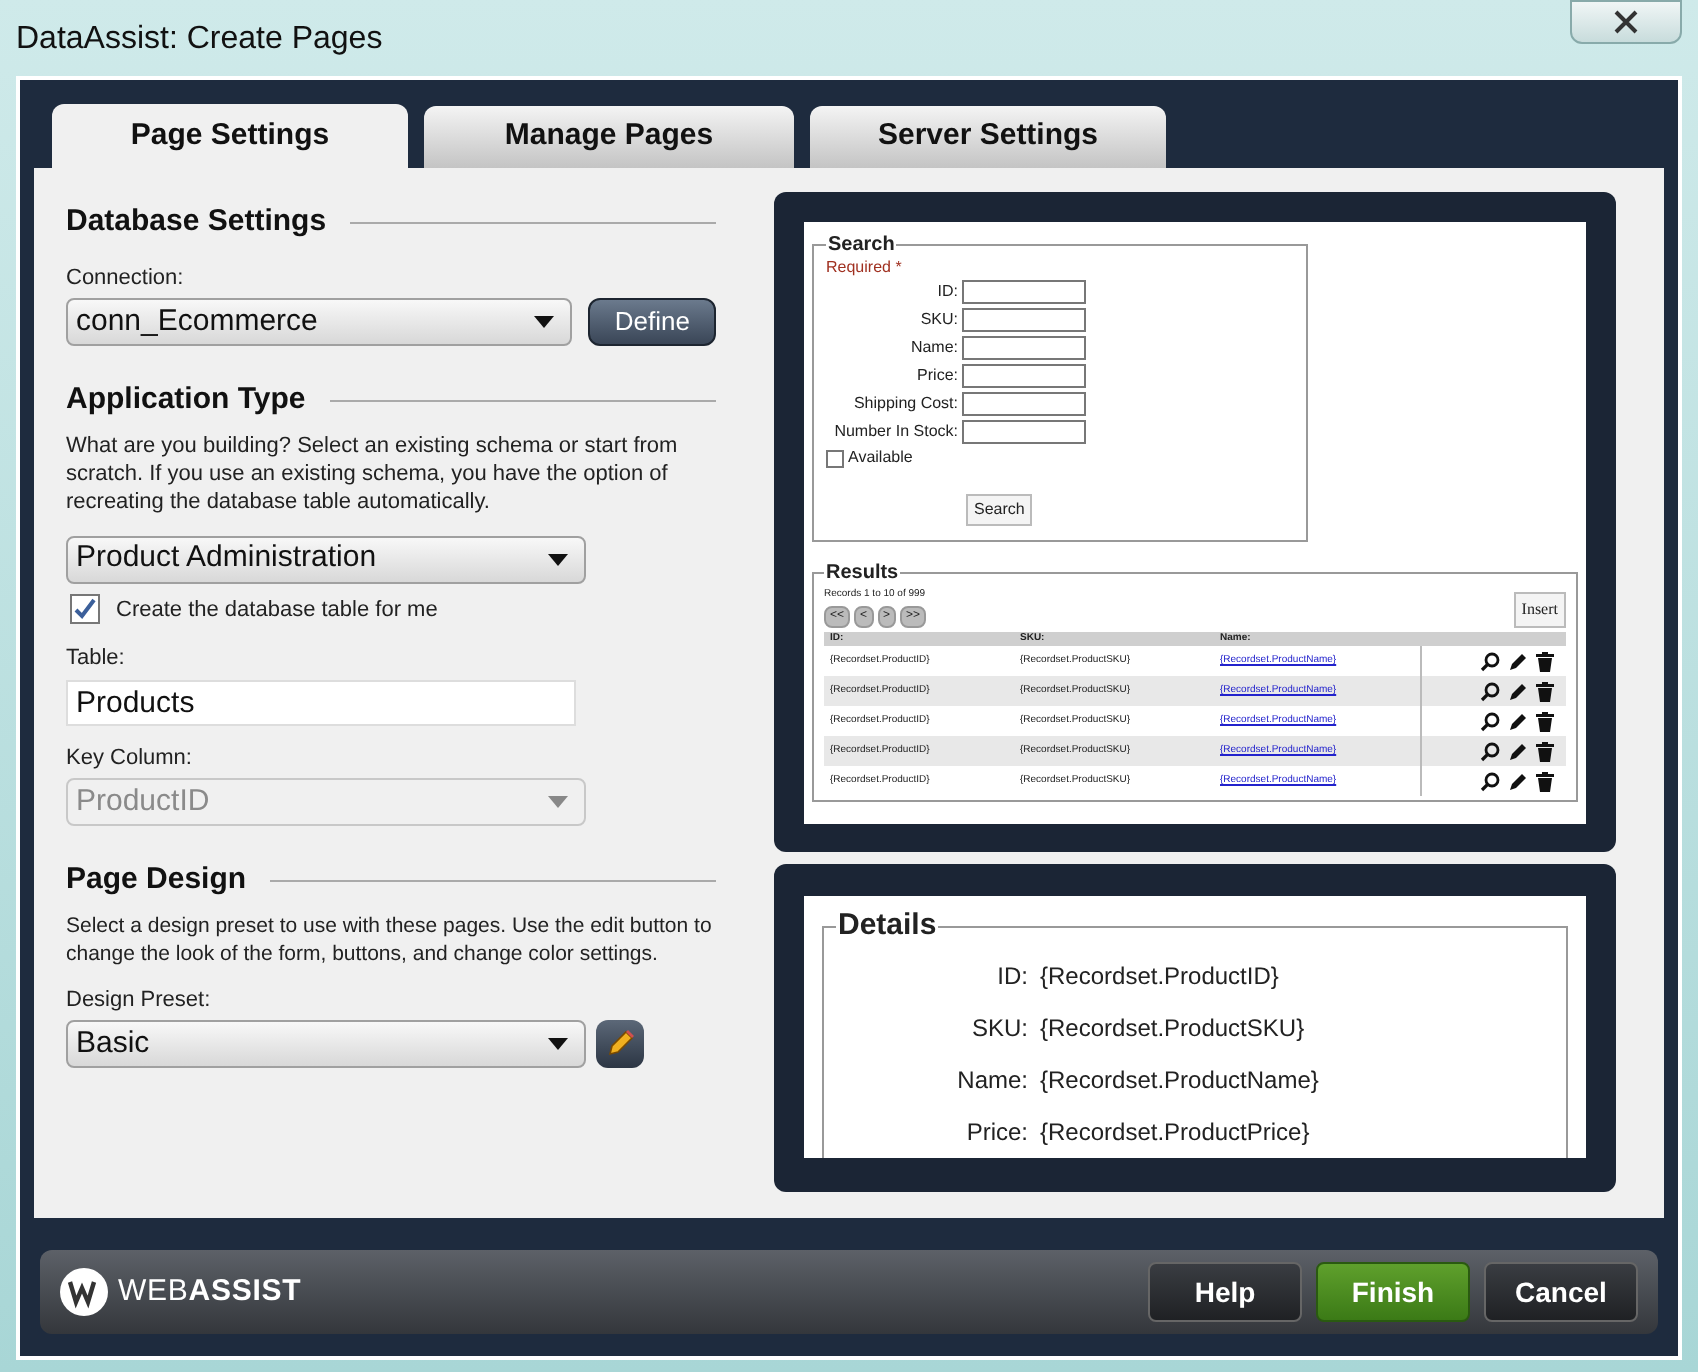 The height and width of the screenshot is (1372, 1698). What do you see at coordinates (126, 278) in the screenshot?
I see `field-label: Connection:` at bounding box center [126, 278].